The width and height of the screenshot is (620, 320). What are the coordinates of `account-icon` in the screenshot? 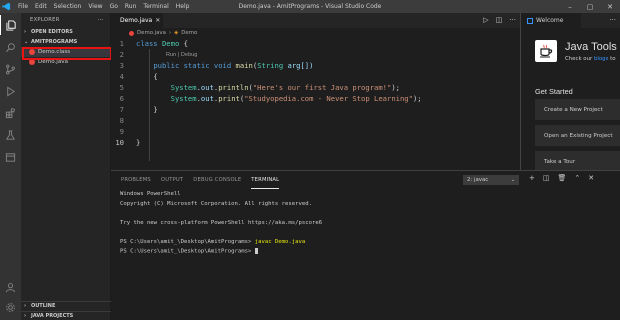 It's located at (10, 287).